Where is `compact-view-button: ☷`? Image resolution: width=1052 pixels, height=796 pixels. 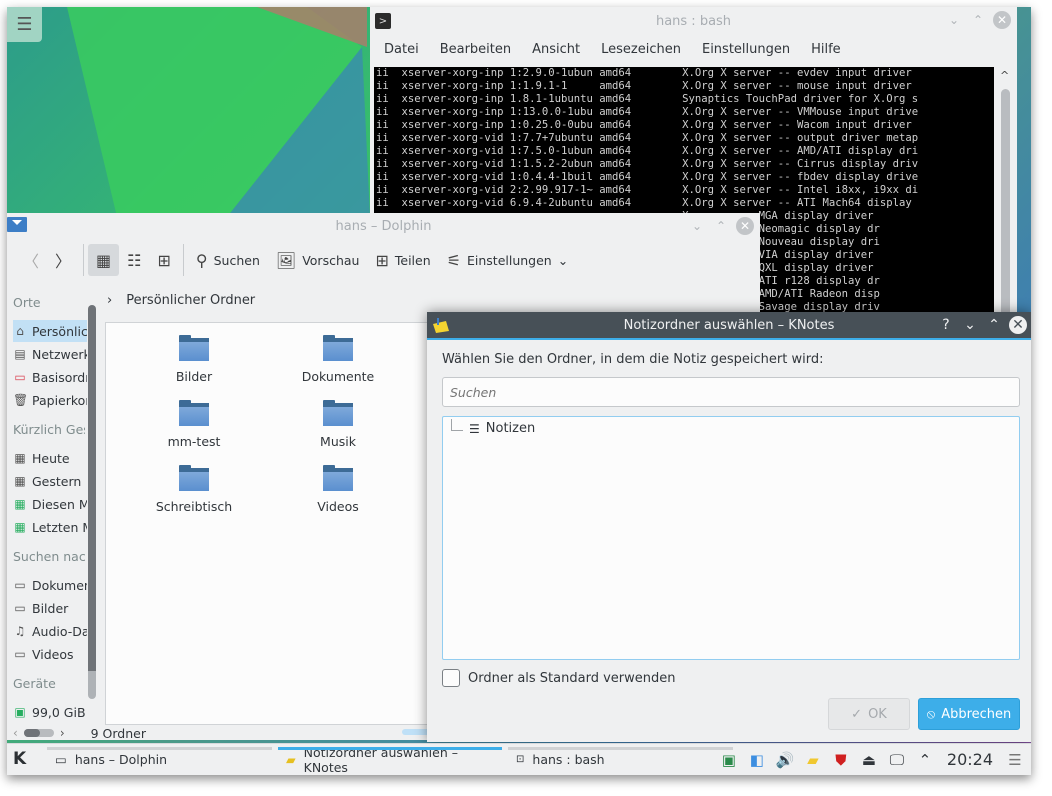
compact-view-button: ☷ is located at coordinates (134, 260).